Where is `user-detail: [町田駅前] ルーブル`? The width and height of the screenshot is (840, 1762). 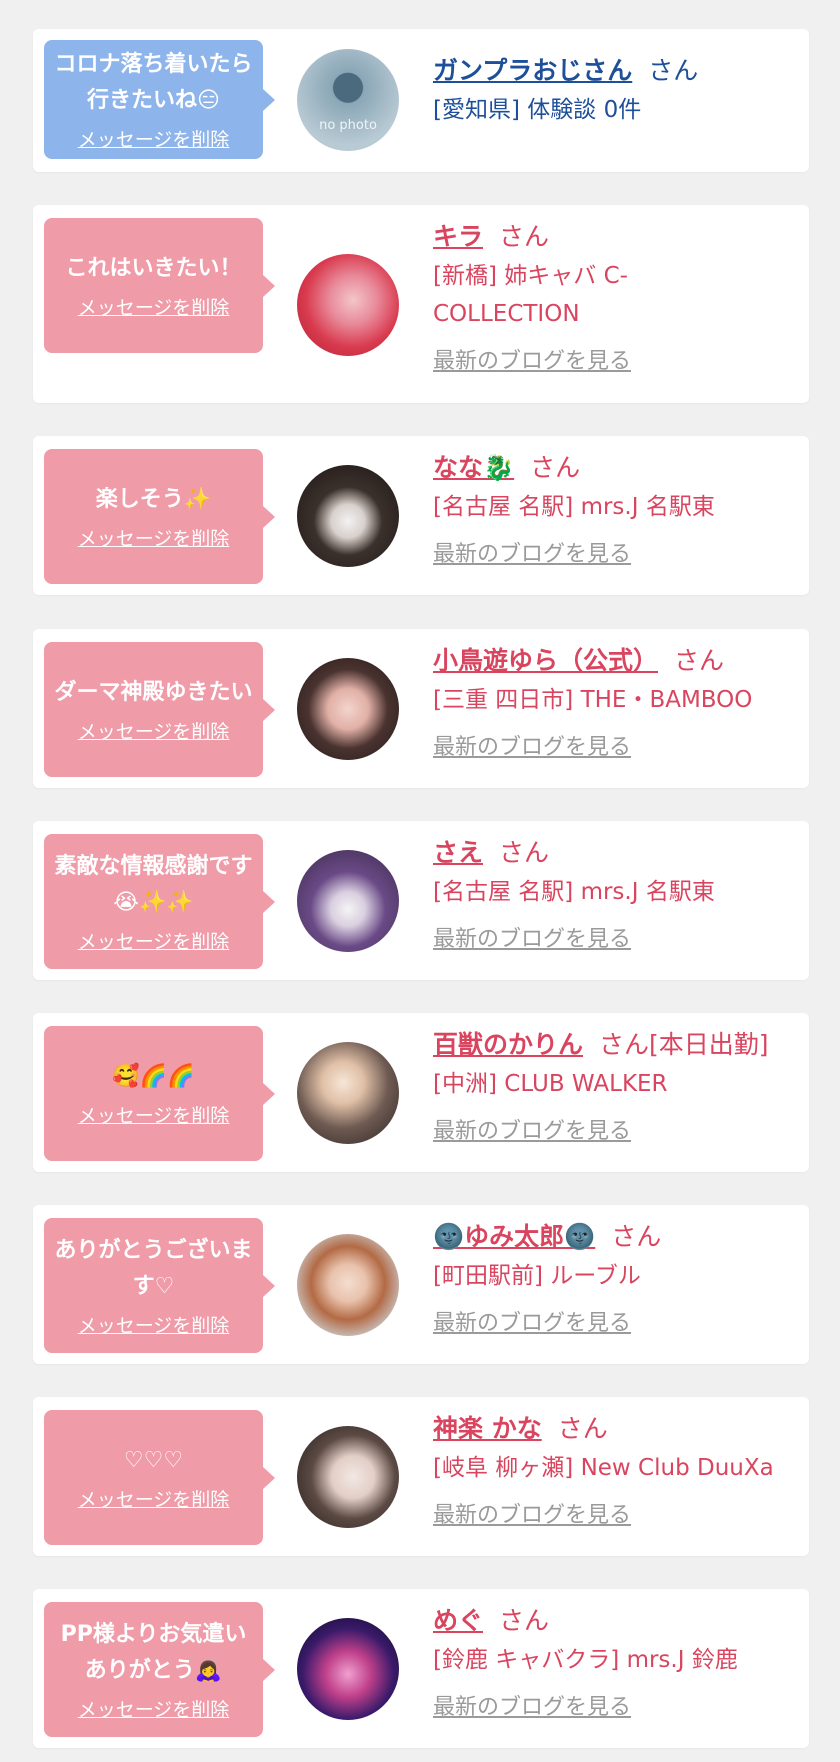
user-detail: [町田駅前] ルーブル is located at coordinates (537, 1276).